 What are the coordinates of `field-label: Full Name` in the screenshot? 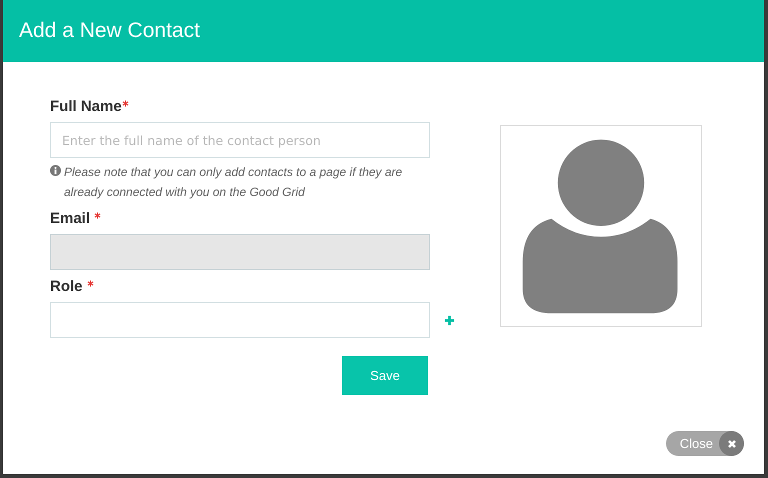 It's located at (86, 106).